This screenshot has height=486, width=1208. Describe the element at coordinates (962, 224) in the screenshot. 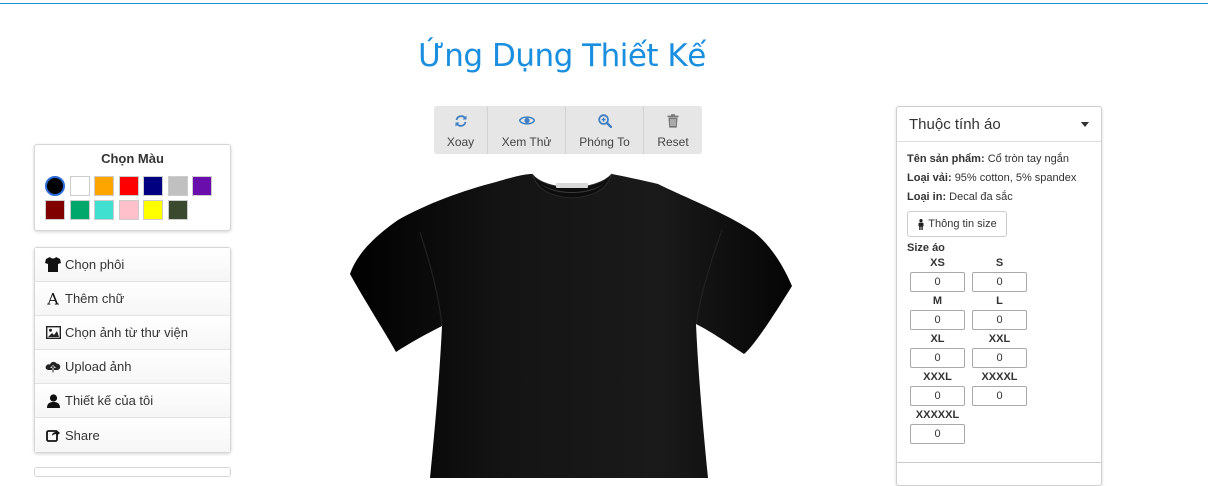

I see `size-info-label: Thông tin size` at that location.